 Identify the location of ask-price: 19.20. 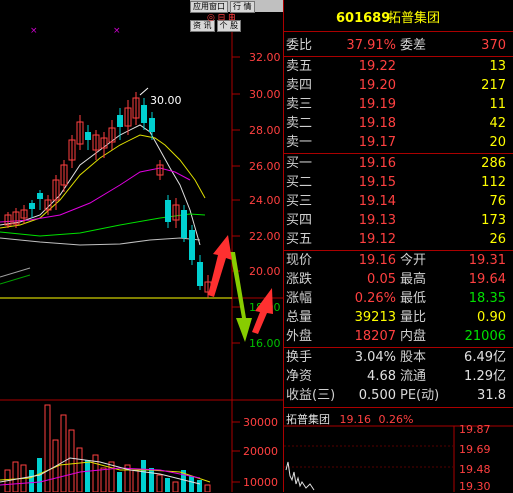
(377, 85).